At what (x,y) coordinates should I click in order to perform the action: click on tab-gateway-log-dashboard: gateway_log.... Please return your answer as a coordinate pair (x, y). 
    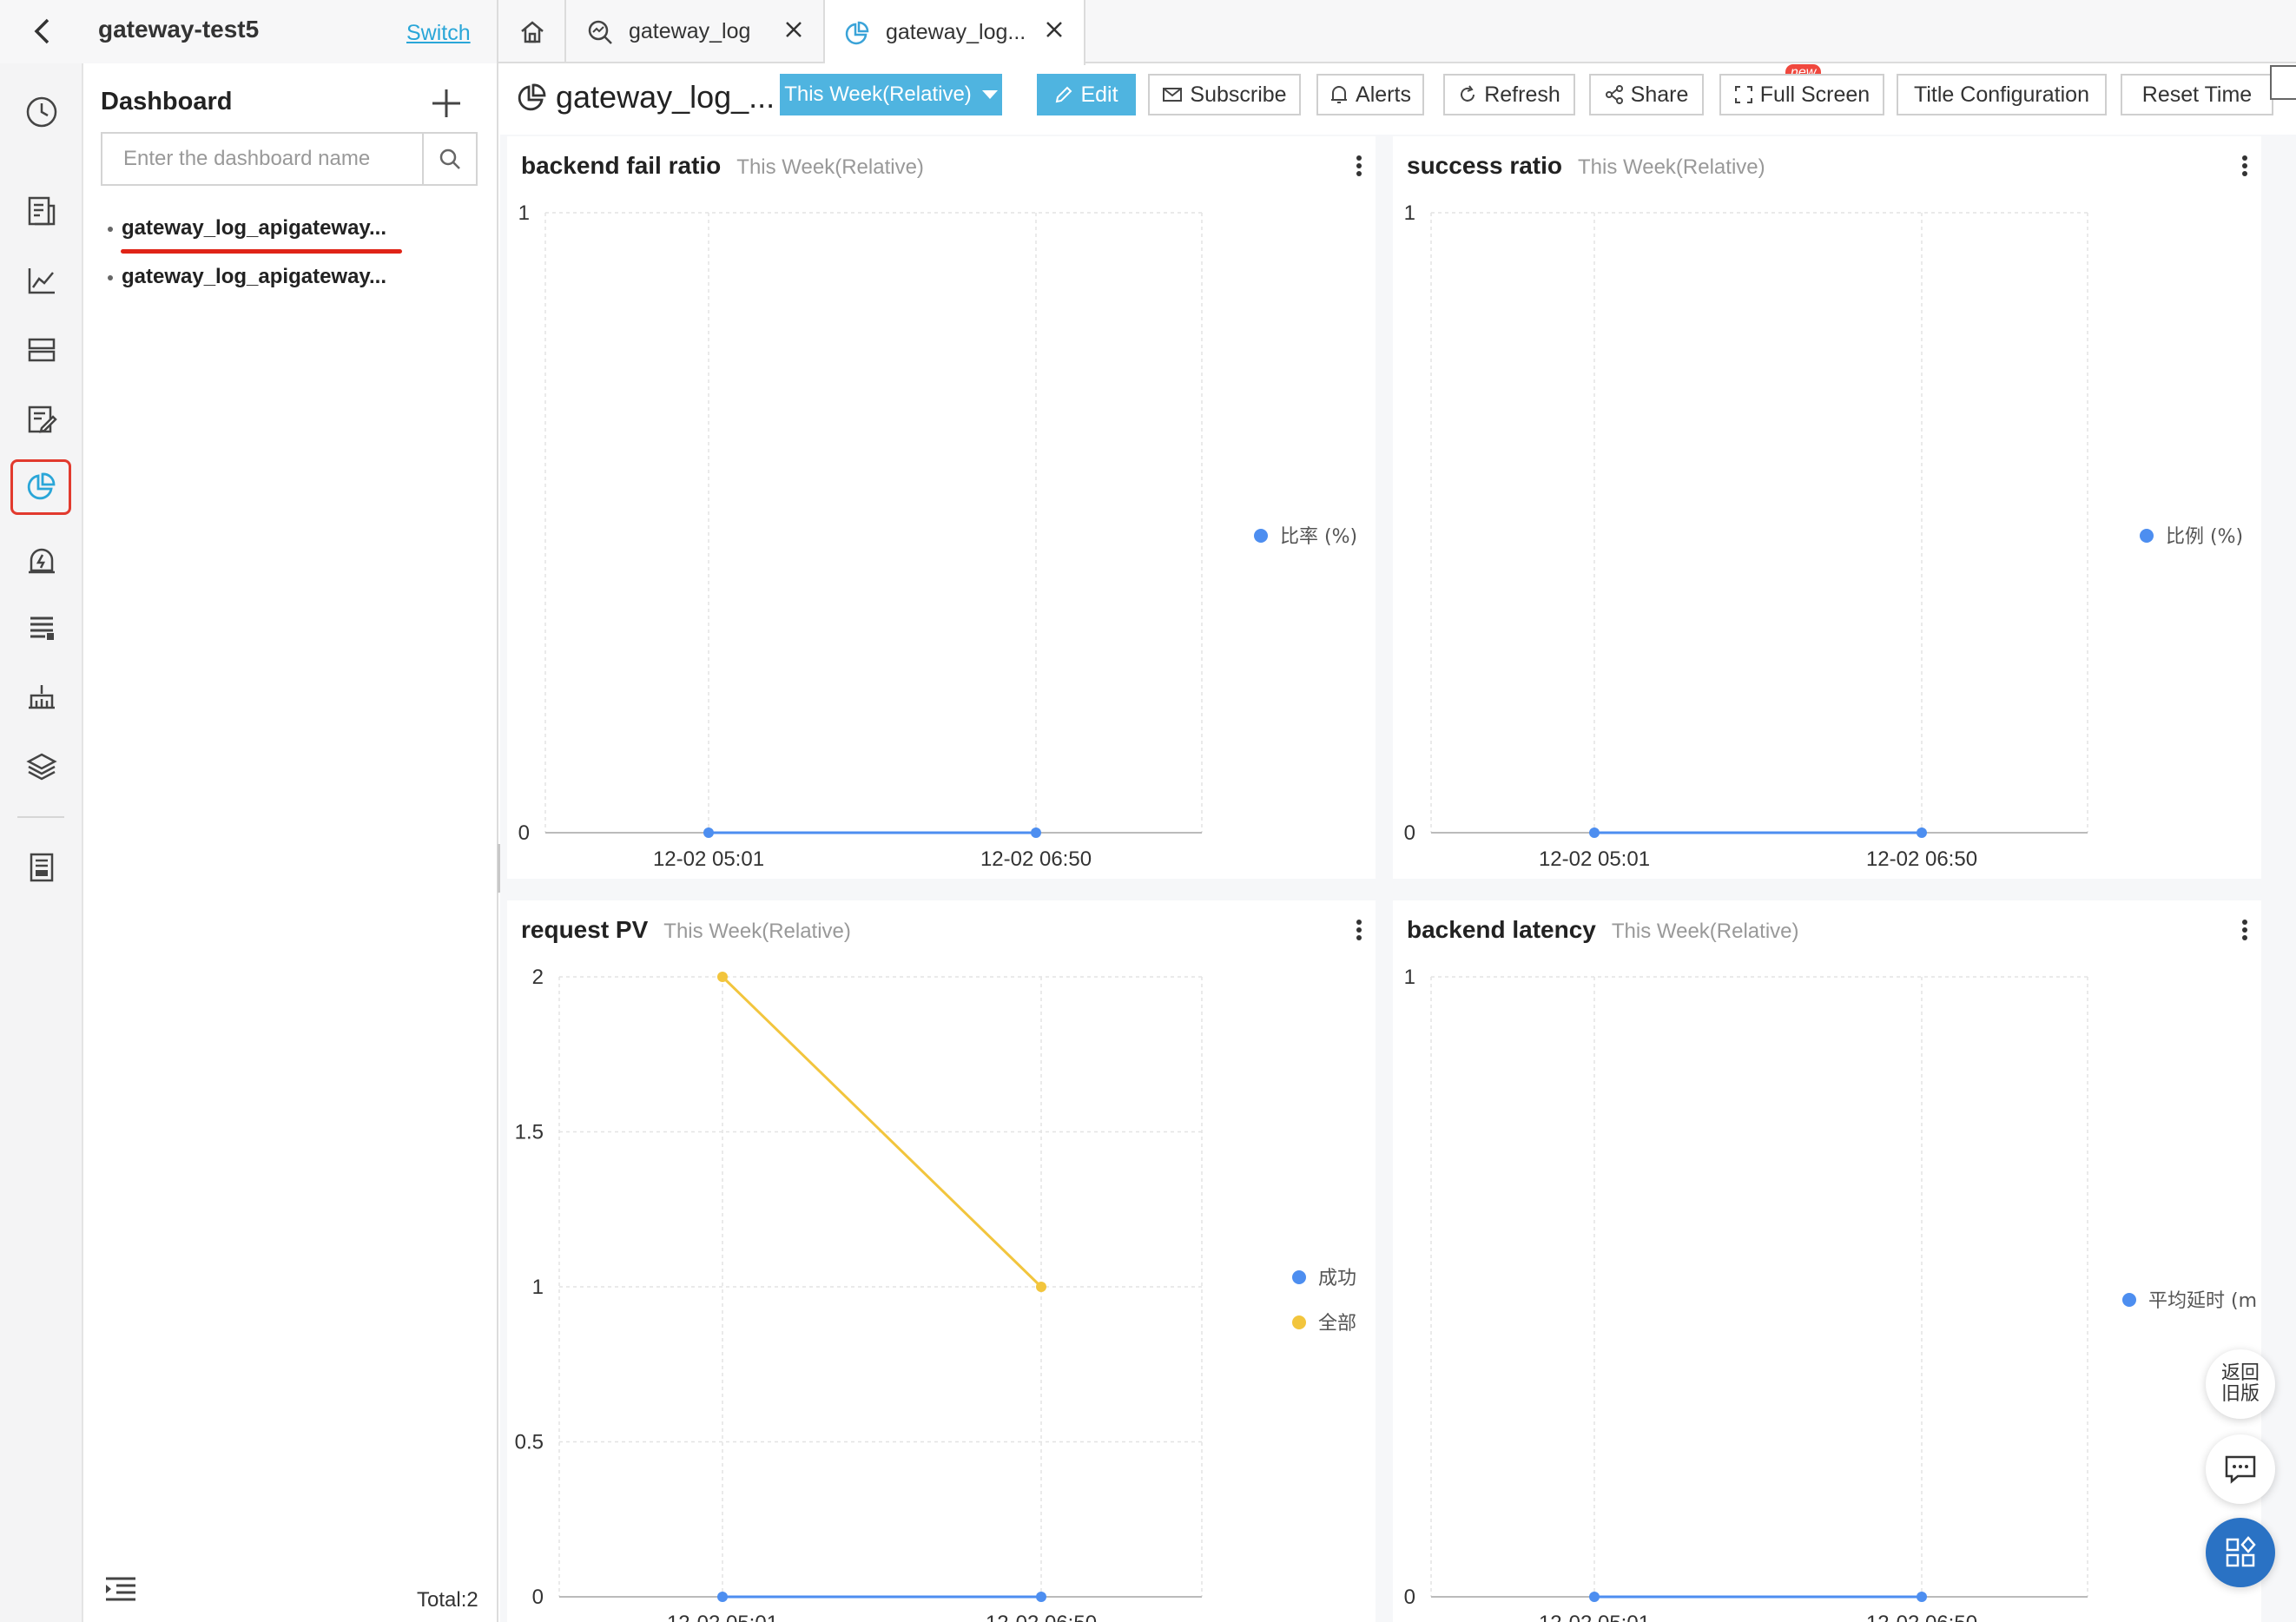
    Looking at the image, I should click on (955, 32).